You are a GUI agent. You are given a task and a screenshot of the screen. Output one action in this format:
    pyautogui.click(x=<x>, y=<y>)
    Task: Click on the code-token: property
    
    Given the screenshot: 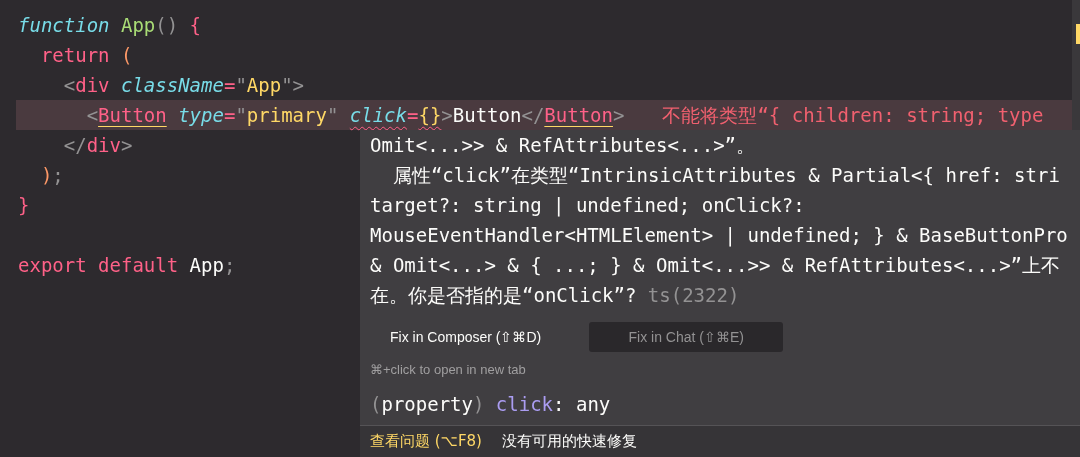 What is the action you would take?
    pyautogui.click(x=427, y=404)
    